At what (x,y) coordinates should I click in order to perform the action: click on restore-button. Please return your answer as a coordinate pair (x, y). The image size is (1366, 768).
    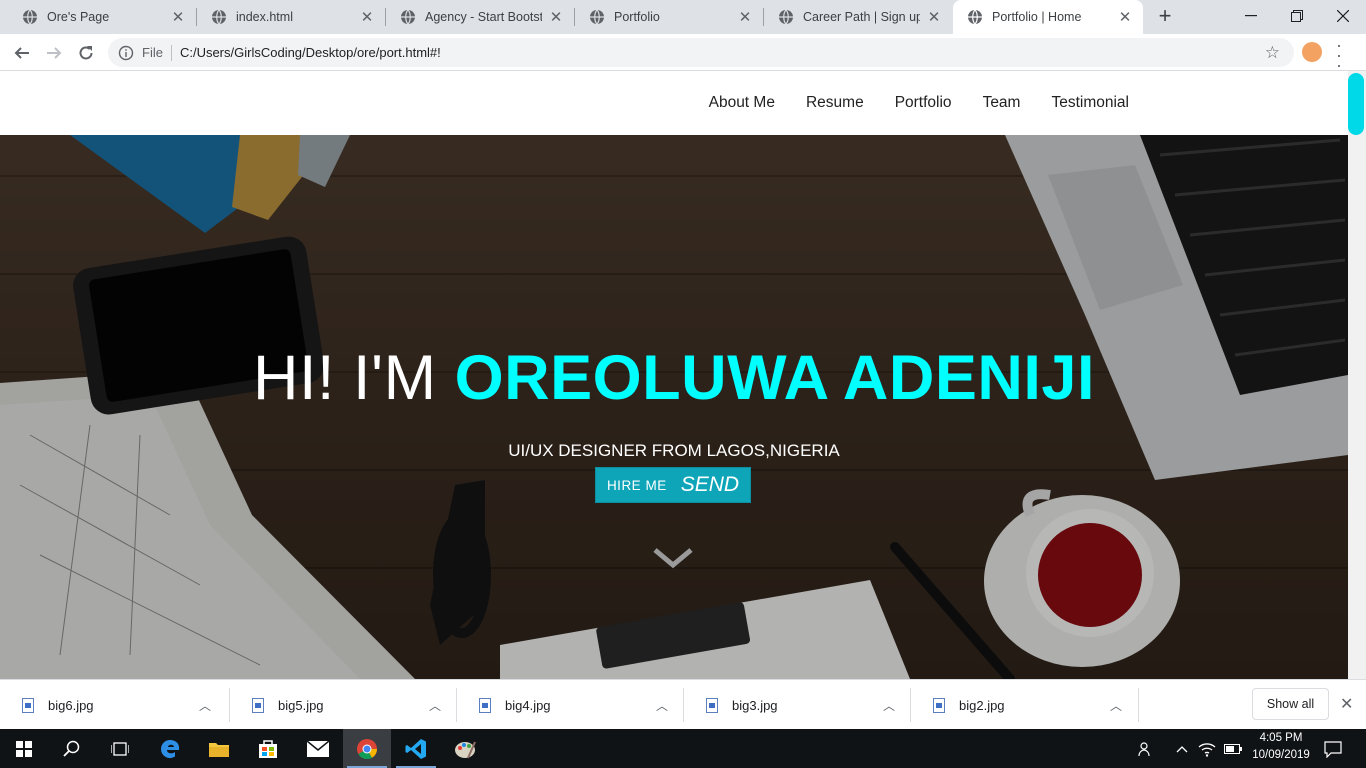
    Looking at the image, I should click on (1297, 16).